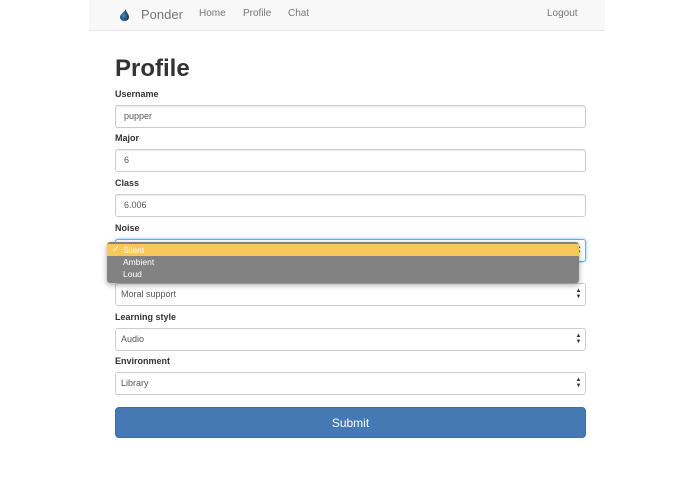  Describe the element at coordinates (143, 361) in the screenshot. I see `environment-label: Environment` at that location.